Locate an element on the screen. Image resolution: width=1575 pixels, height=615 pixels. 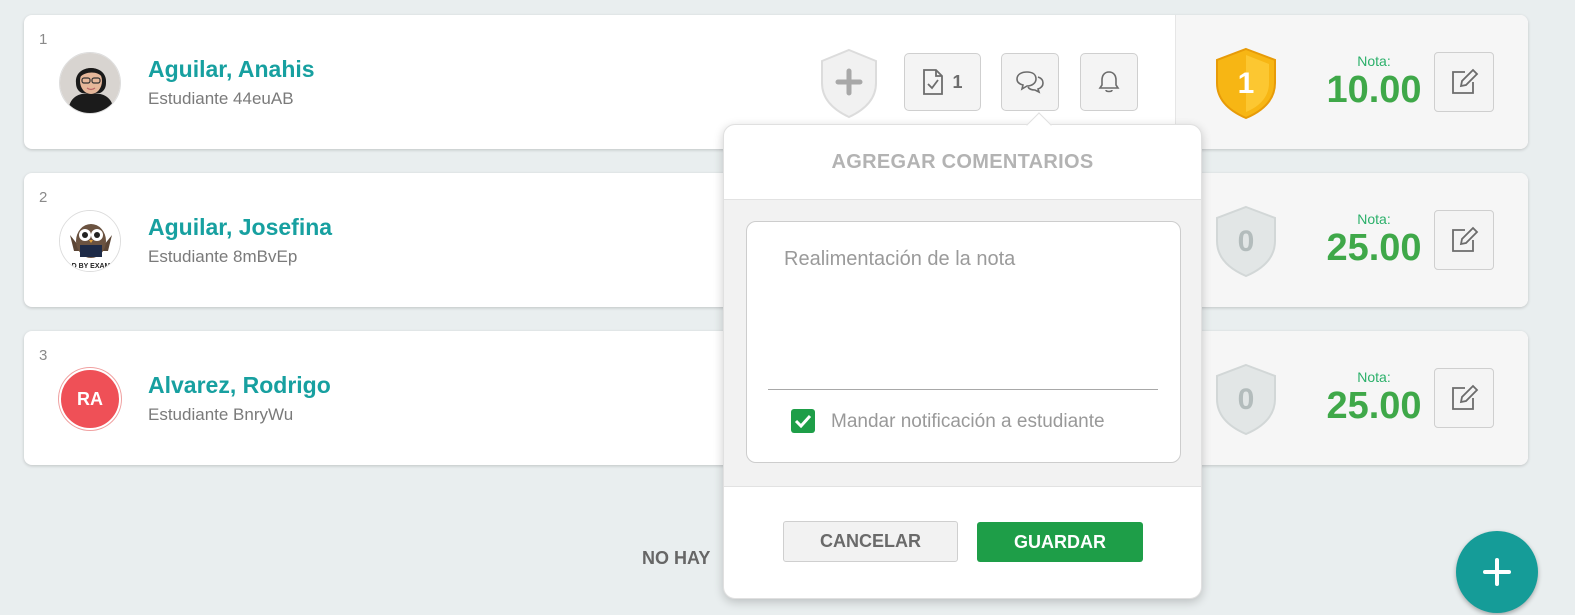
student-id: Estudiante 8mBvEp is located at coordinates (223, 256).